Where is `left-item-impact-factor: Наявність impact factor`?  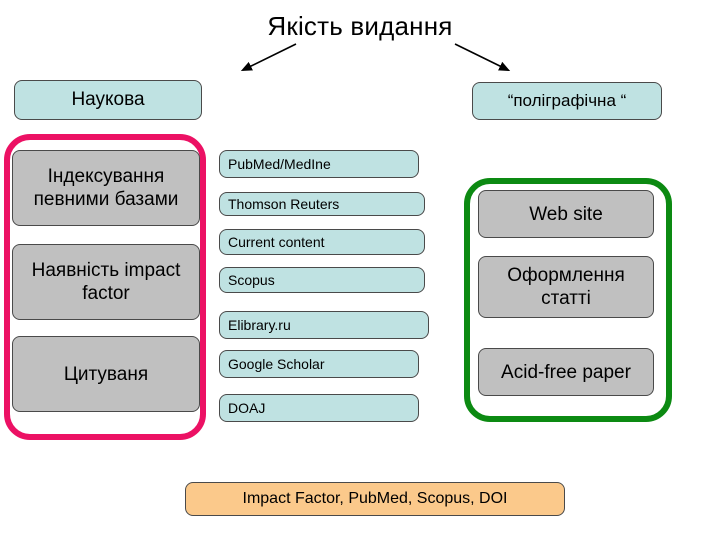
left-item-impact-factor: Наявність impact factor is located at coordinates (106, 282).